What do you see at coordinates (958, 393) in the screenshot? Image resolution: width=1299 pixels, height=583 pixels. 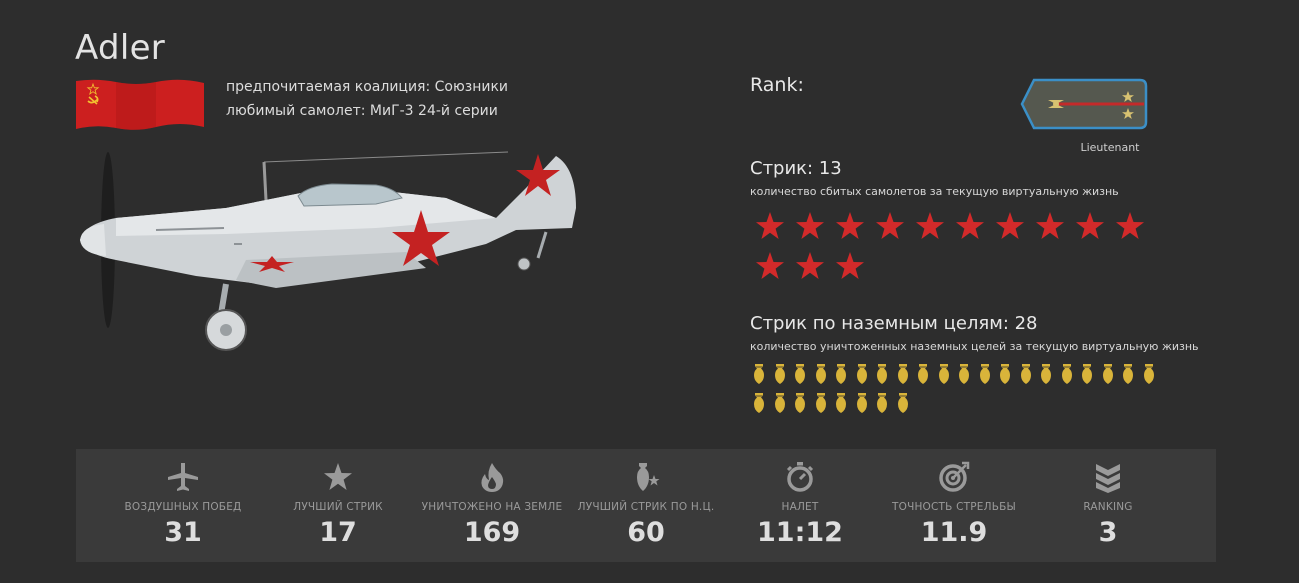 I see `ground-streak-bombs` at bounding box center [958, 393].